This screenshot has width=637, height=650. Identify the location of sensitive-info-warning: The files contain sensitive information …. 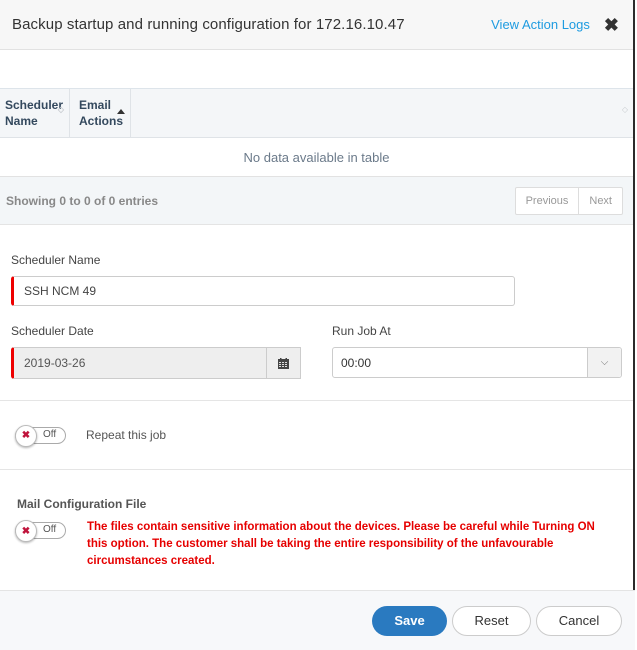
(341, 544).